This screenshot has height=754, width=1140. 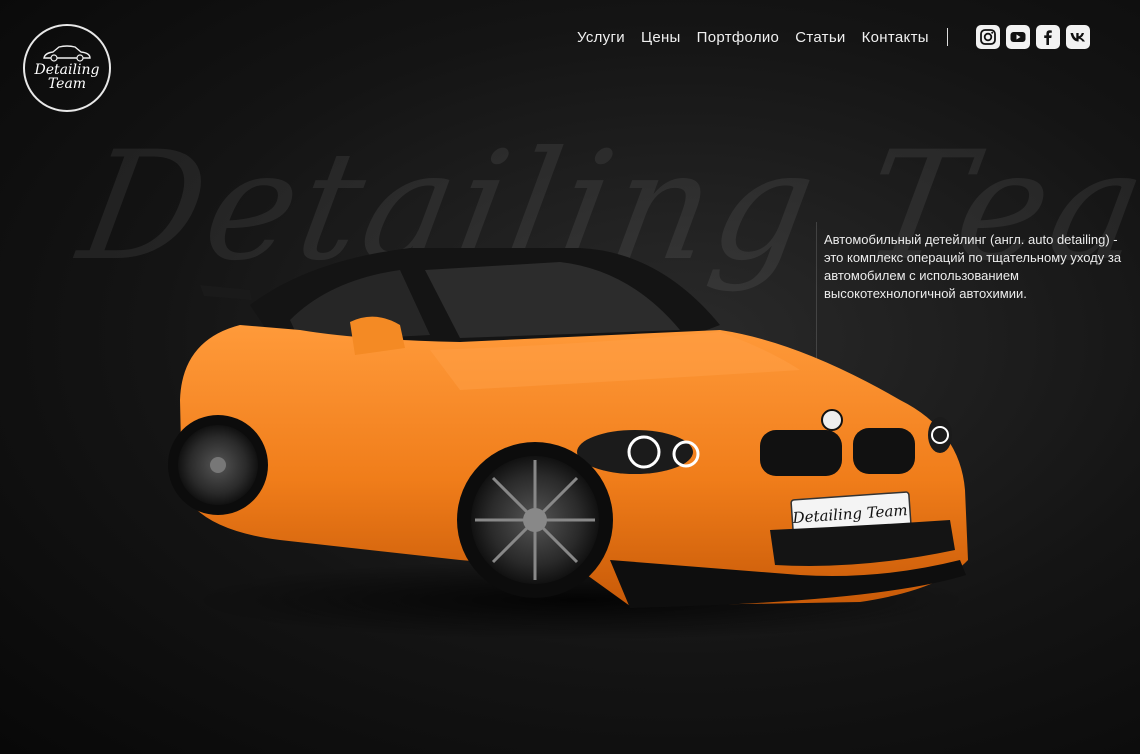 I want to click on main-navigation: Услуги Цены Портфолио Статьи Контакты, so click(x=833, y=37).